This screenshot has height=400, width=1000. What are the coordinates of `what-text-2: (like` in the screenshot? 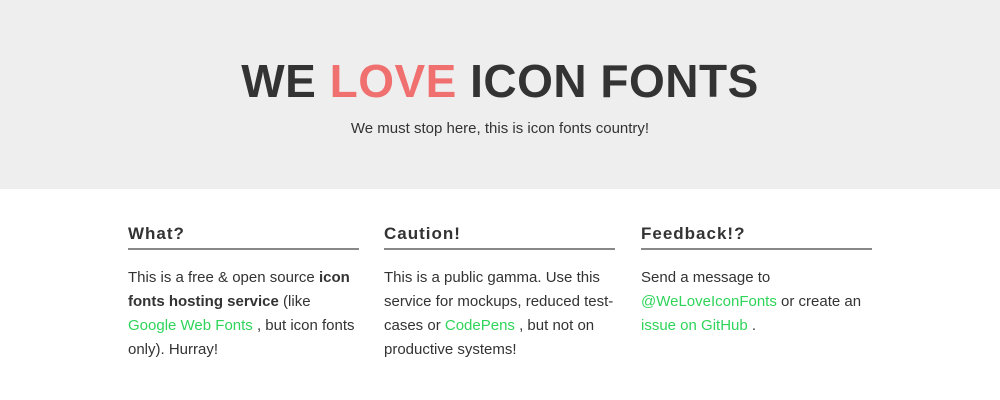 It's located at (294, 301).